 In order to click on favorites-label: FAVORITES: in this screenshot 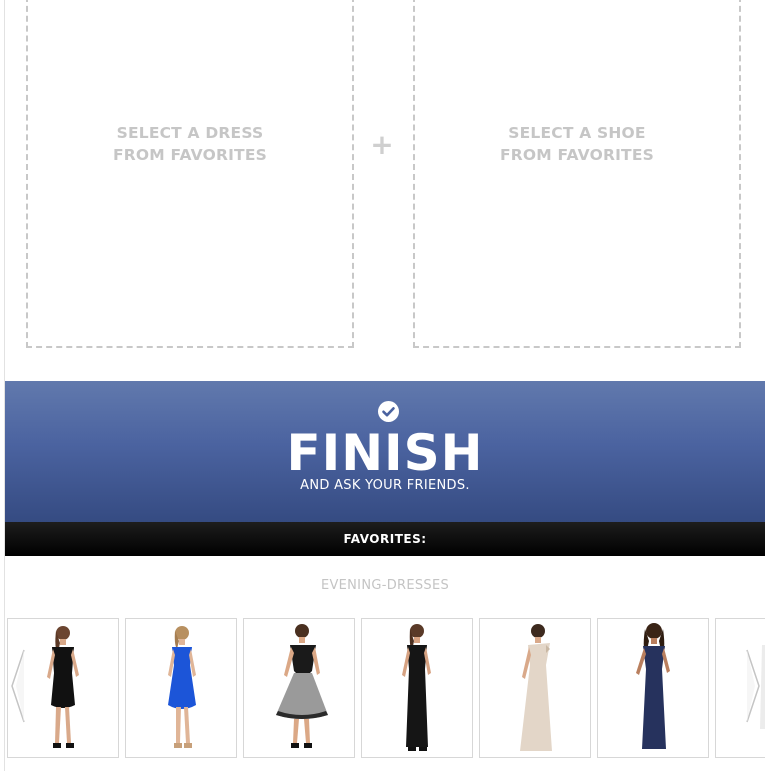, I will do `click(385, 539)`.